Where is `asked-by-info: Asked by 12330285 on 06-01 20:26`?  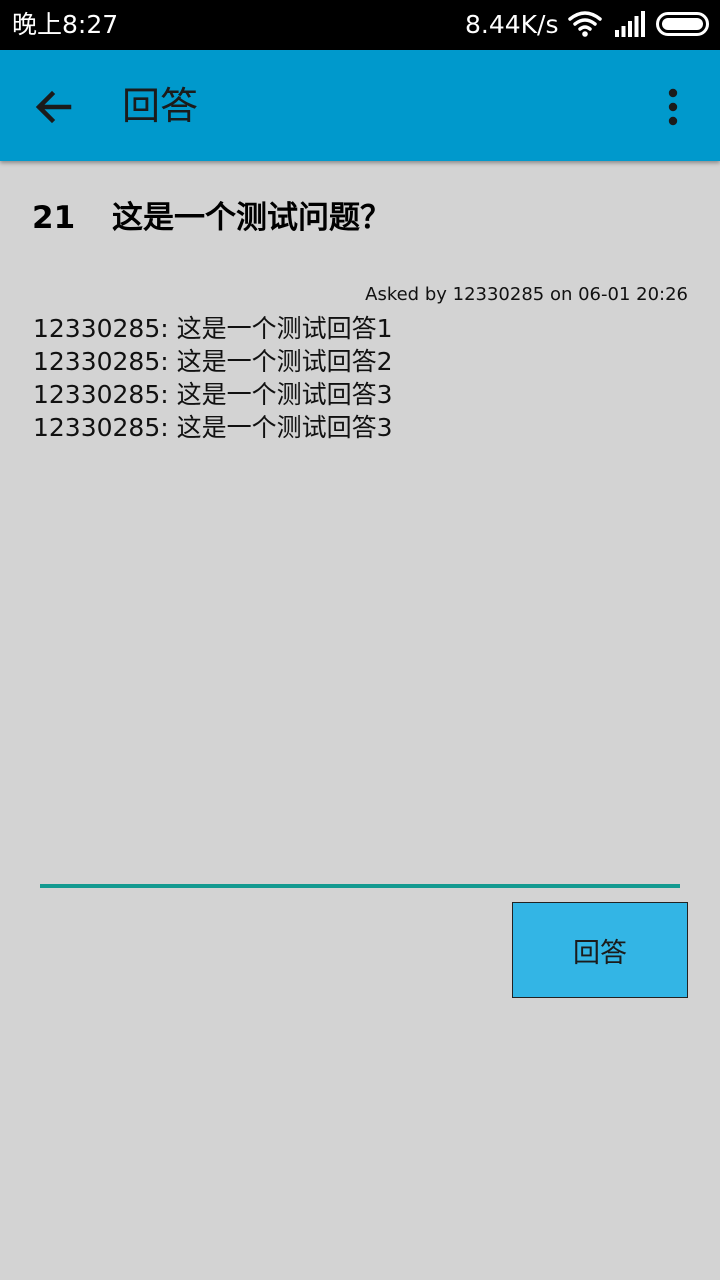
asked-by-info: Asked by 12330285 on 06-01 20:26 is located at coordinates (526, 294).